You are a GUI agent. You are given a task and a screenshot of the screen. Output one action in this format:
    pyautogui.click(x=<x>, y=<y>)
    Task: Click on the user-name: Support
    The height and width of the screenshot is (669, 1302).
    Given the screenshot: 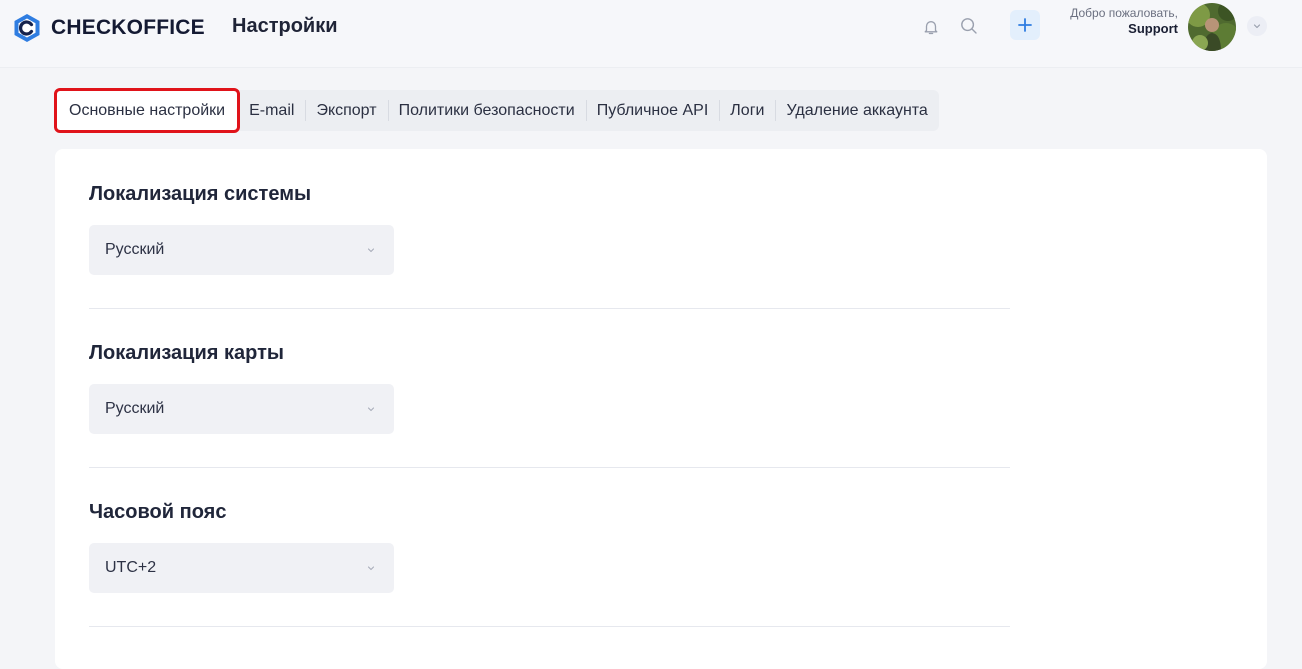 What is the action you would take?
    pyautogui.click(x=1153, y=28)
    